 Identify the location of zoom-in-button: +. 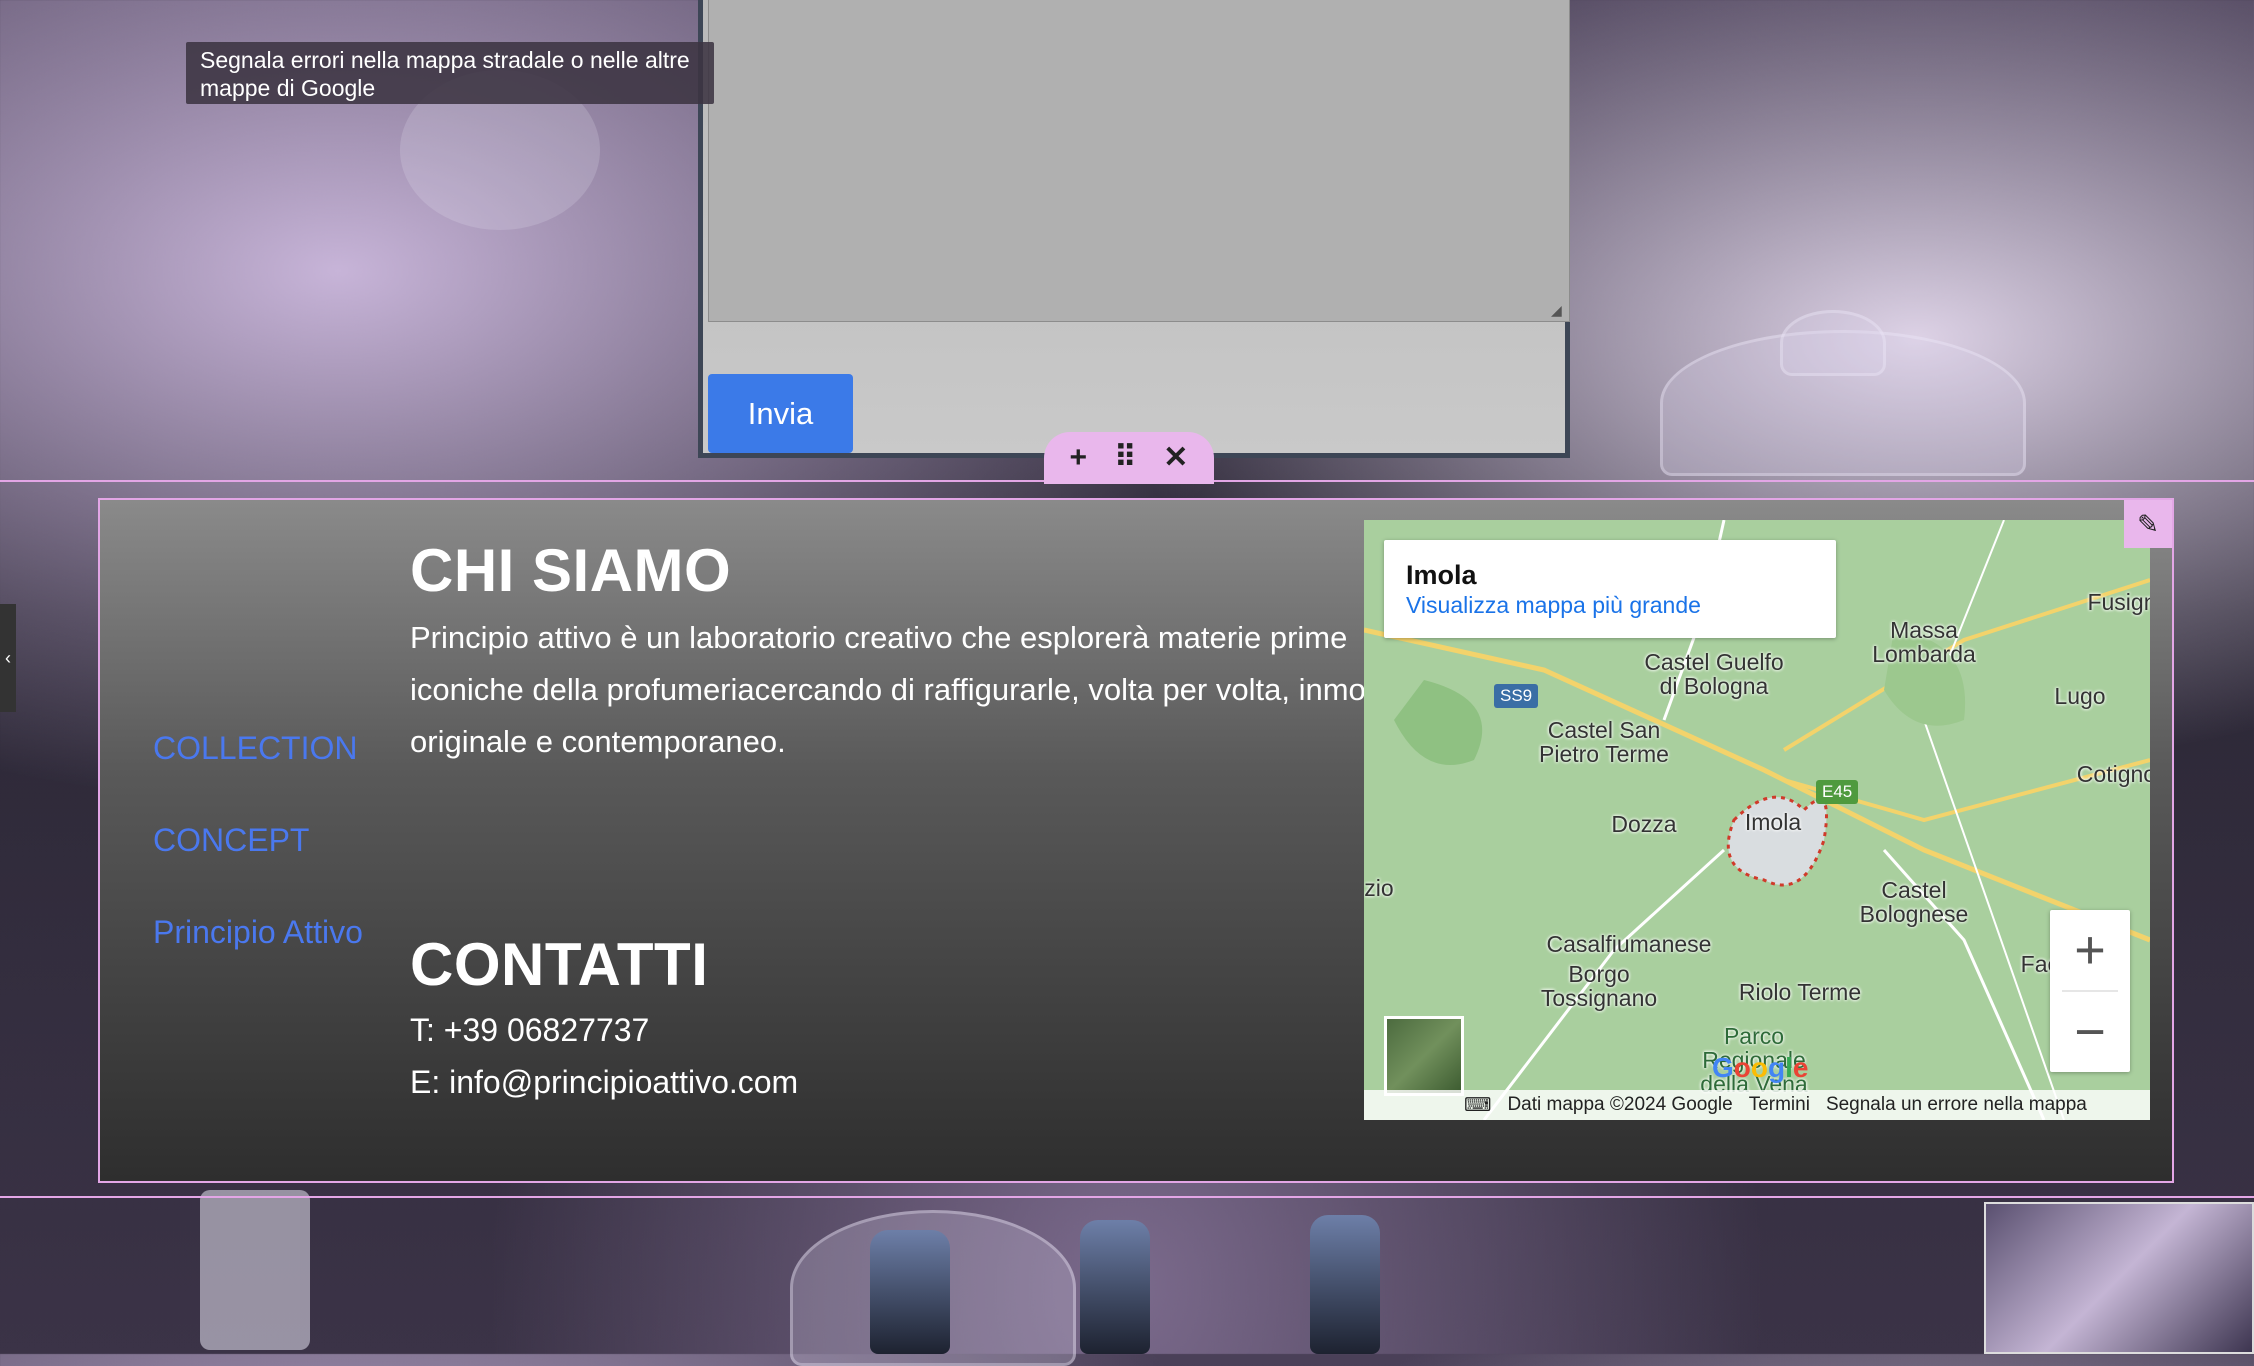
(2090, 950).